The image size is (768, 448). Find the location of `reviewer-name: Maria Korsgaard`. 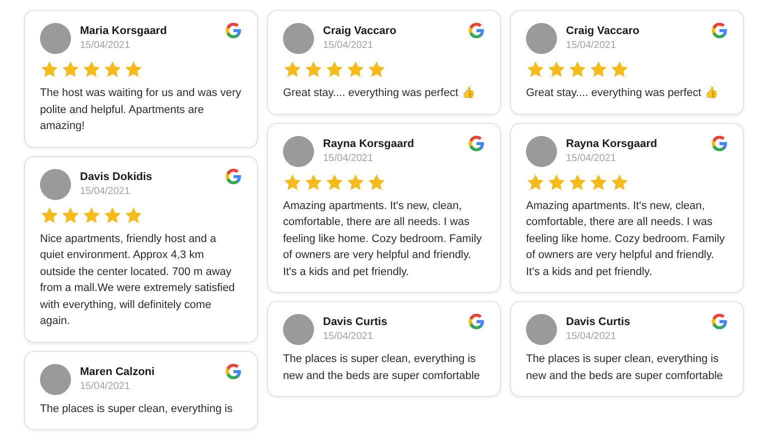

reviewer-name: Maria Korsgaard is located at coordinates (124, 31).